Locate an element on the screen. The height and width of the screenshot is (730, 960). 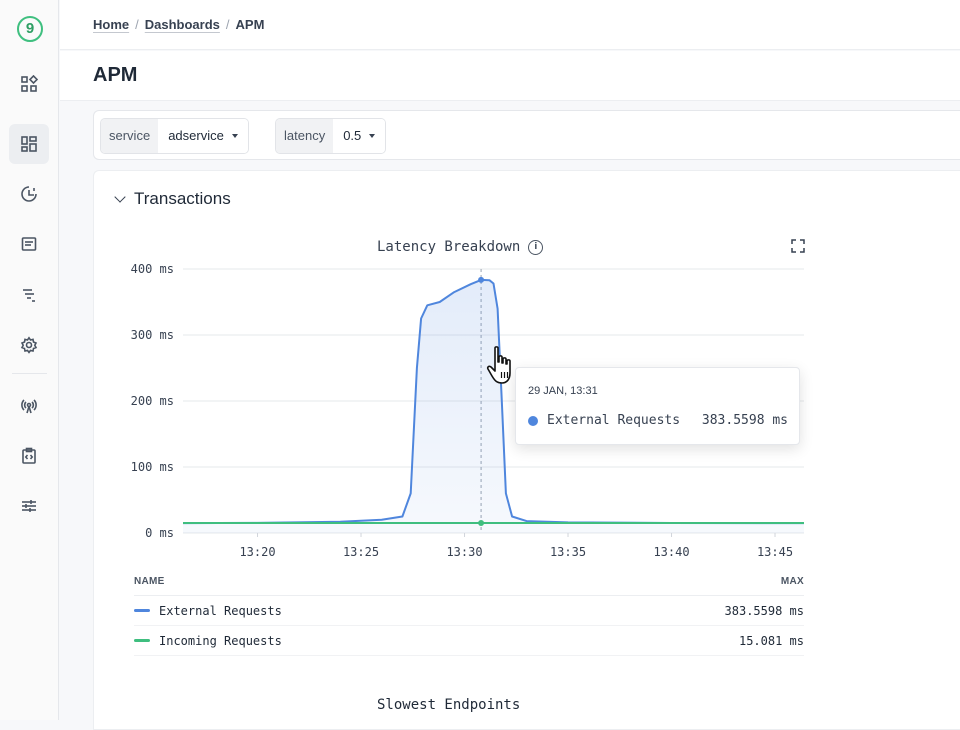
service-filter-value: adservice is located at coordinates (203, 136).